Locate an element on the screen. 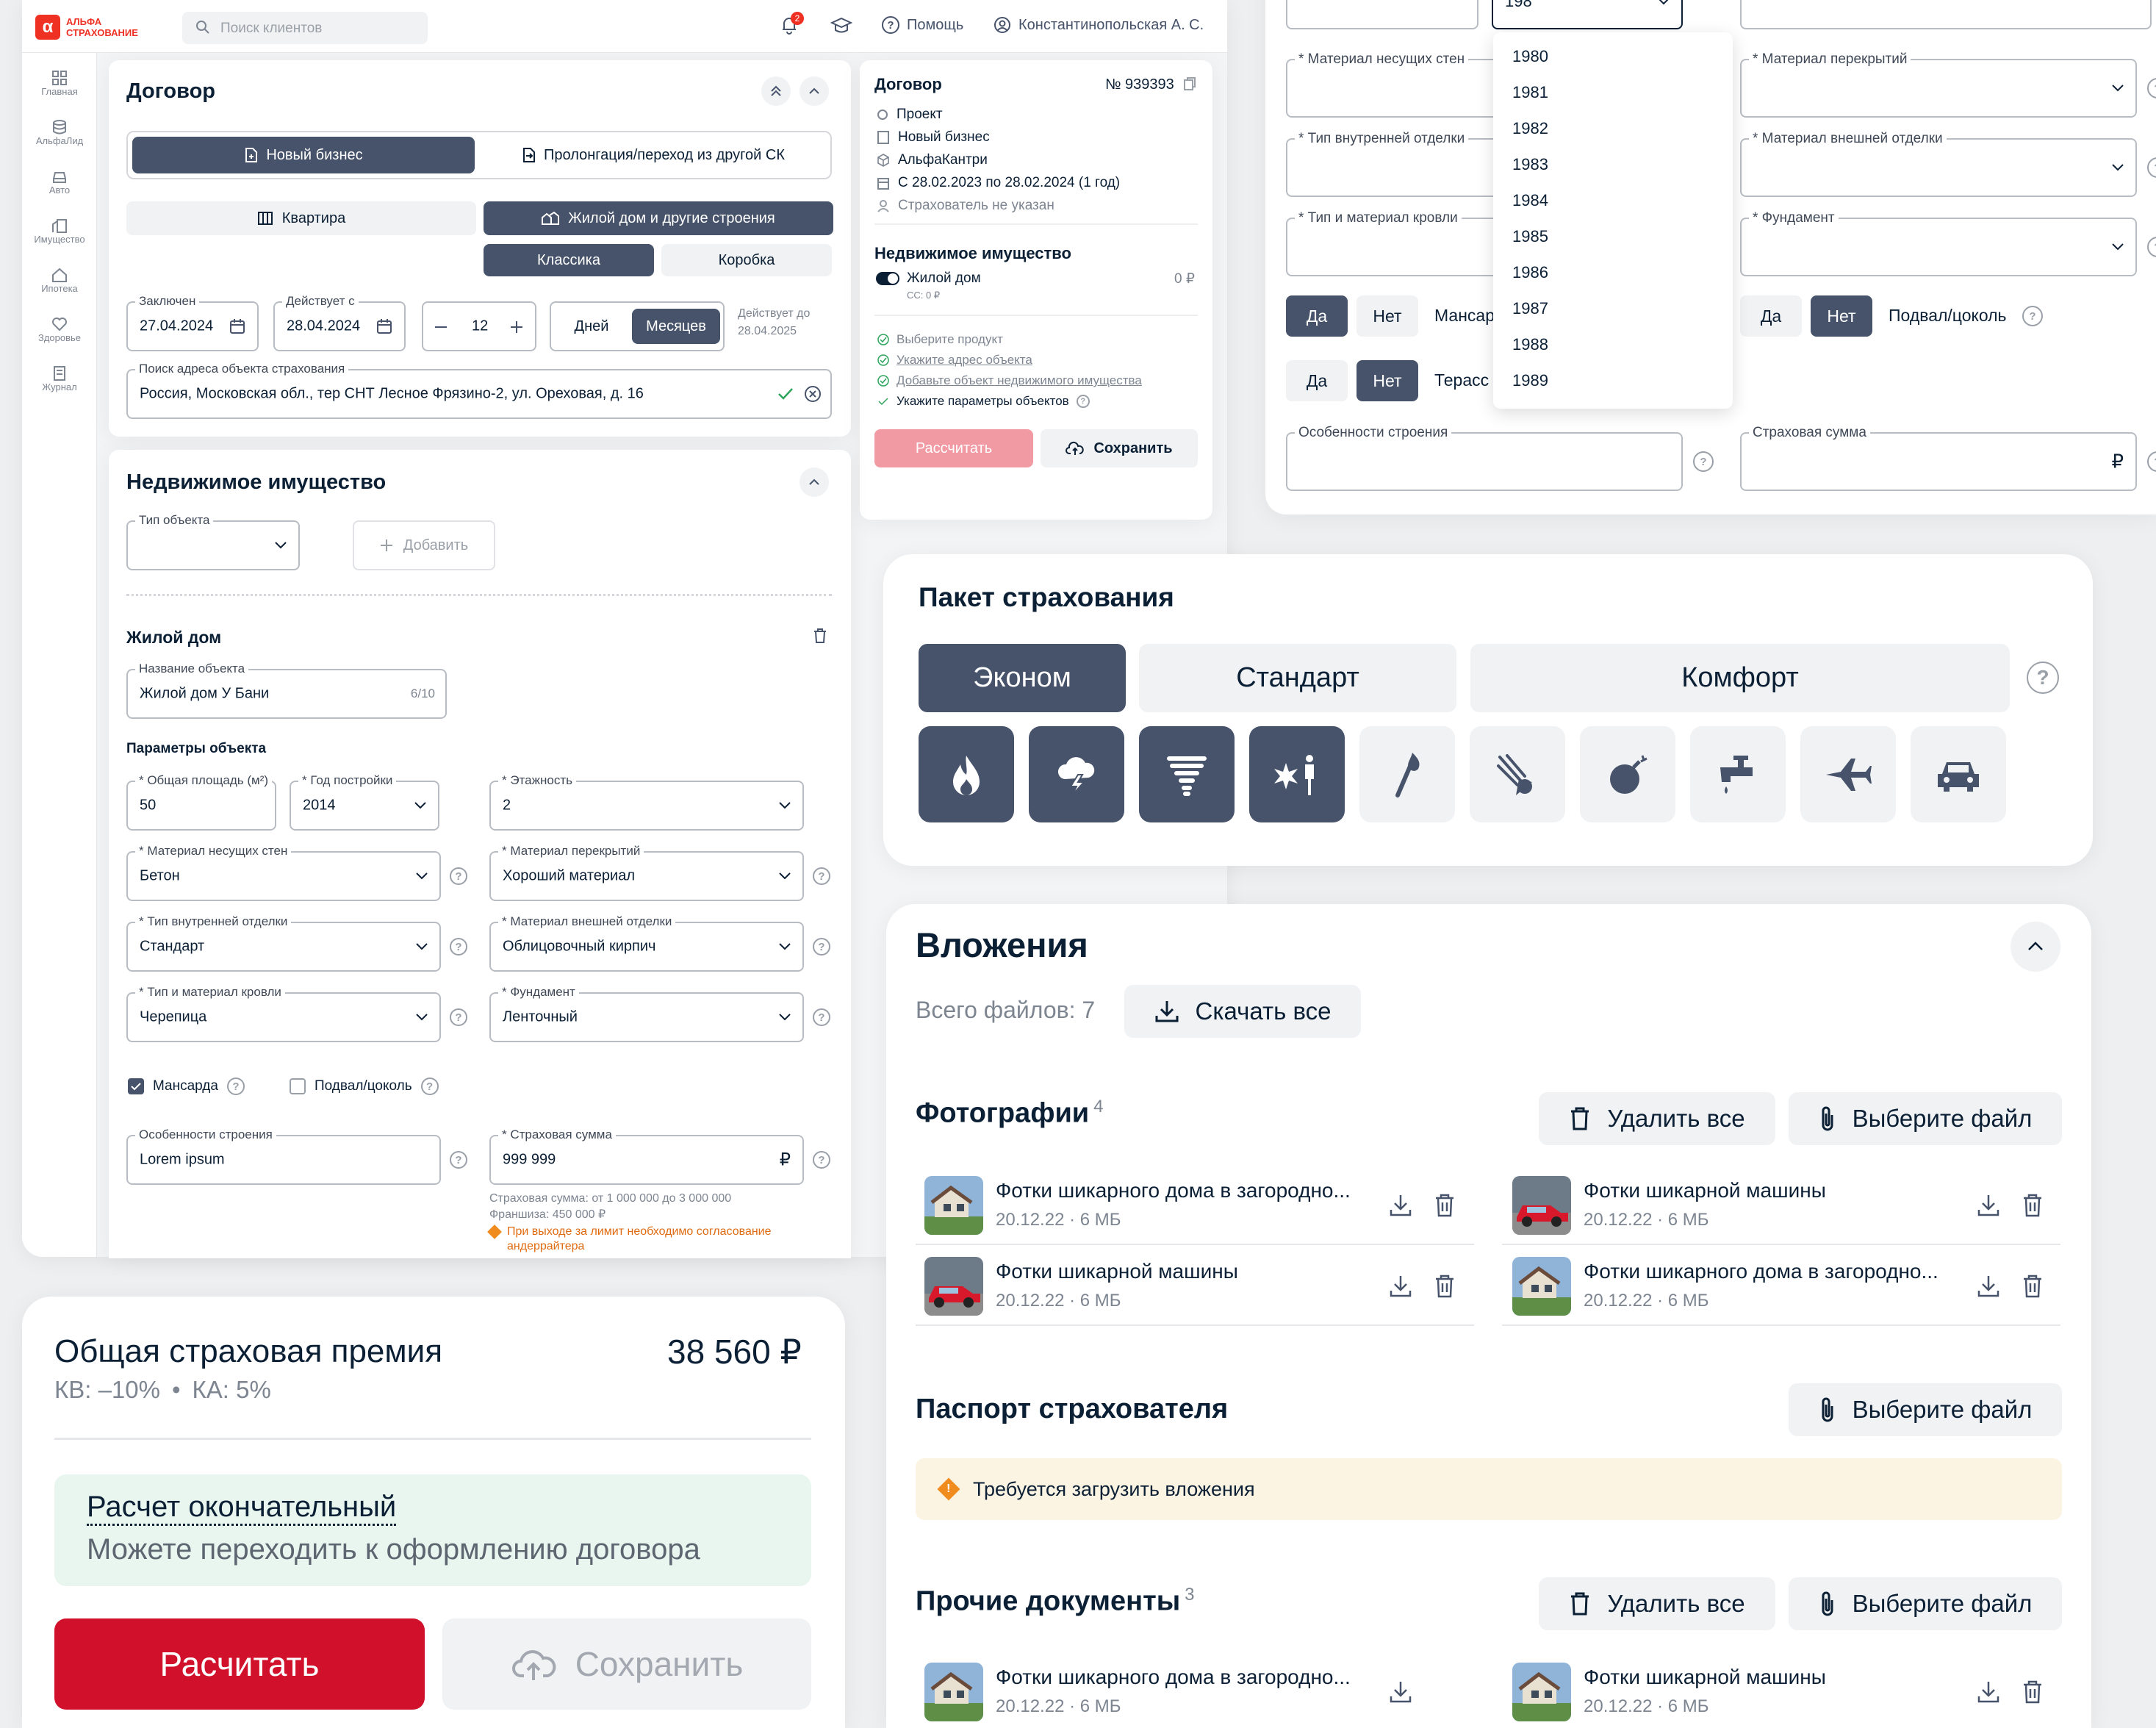  other-choose-file-button: Выберите файл is located at coordinates (1925, 1603).